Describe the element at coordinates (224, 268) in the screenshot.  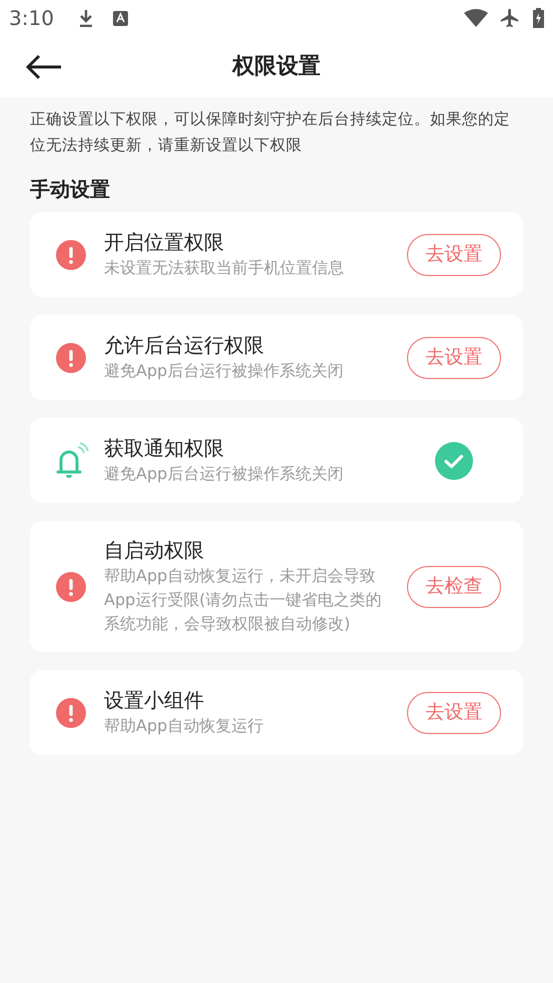
I see `permission-description: 未设置无法获取当前手机位置信息` at that location.